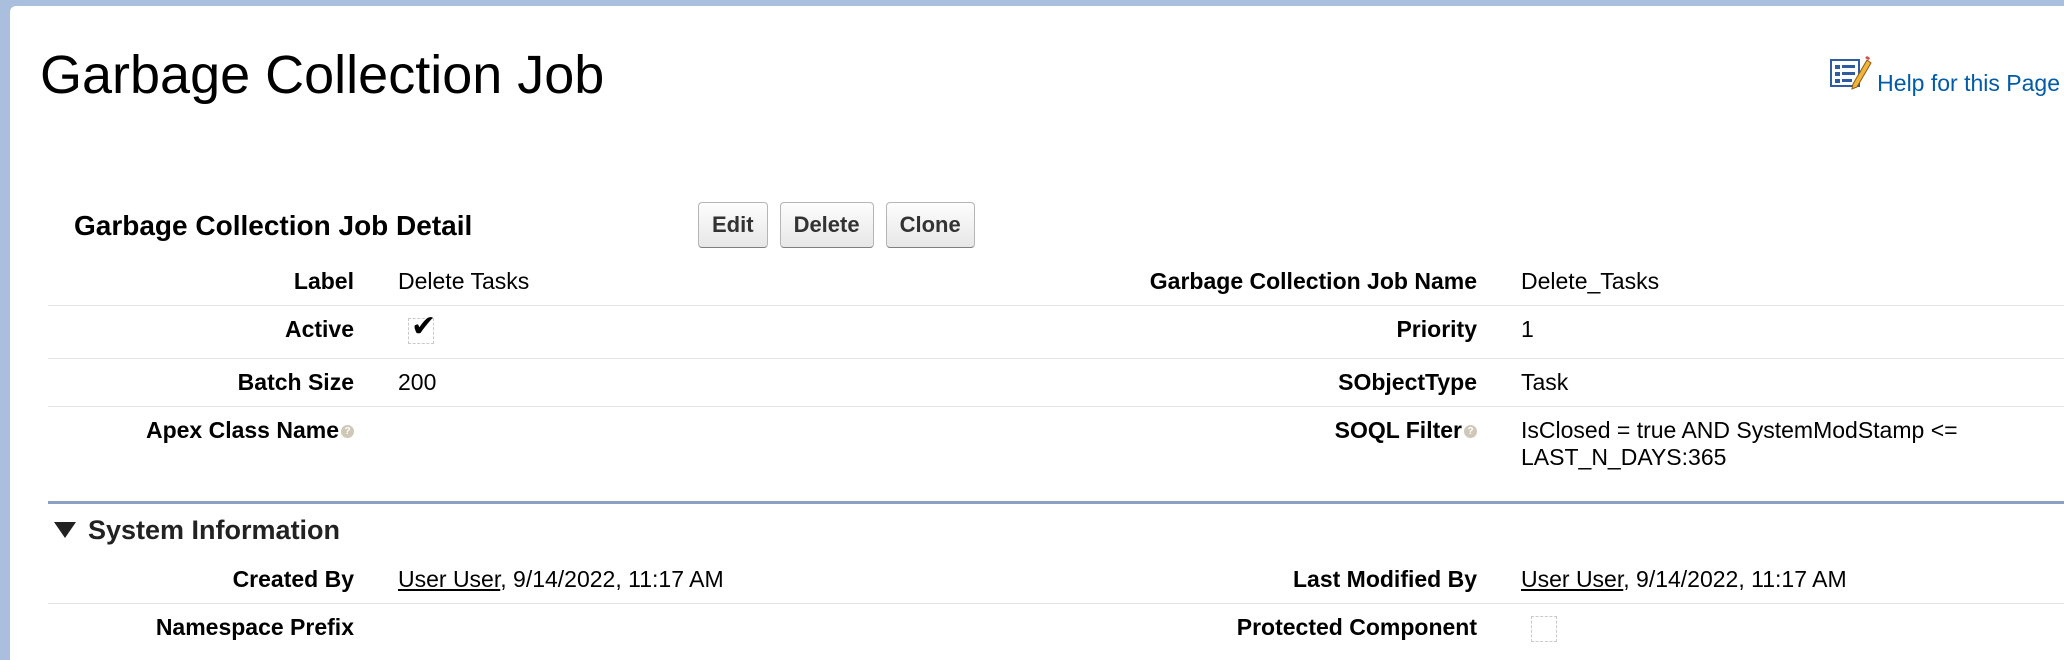  Describe the element at coordinates (65, 530) in the screenshot. I see `triangle-down-icon` at that location.